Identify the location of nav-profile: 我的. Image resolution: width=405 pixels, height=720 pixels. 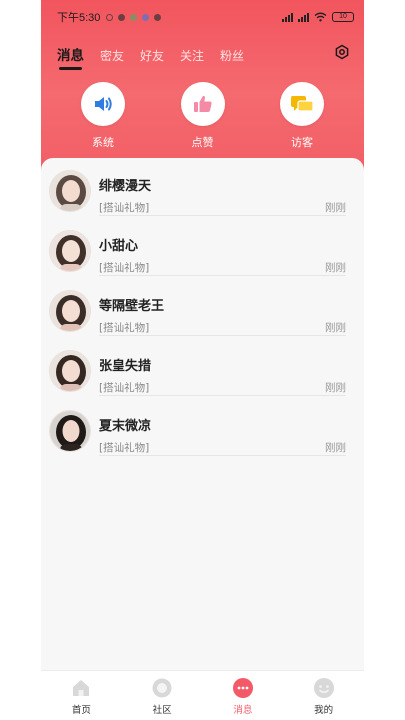
(323, 695).